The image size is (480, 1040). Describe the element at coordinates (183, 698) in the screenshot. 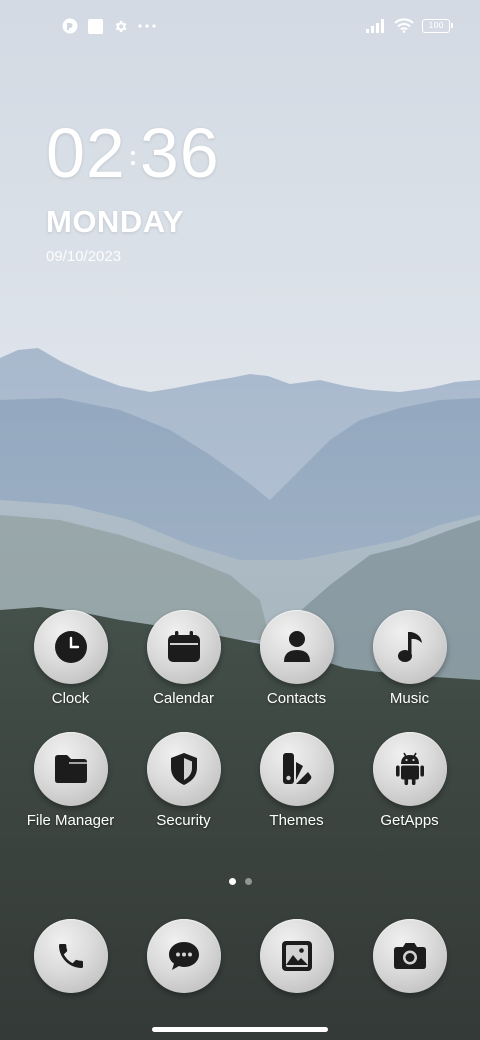

I see `app-label: Calendar` at that location.